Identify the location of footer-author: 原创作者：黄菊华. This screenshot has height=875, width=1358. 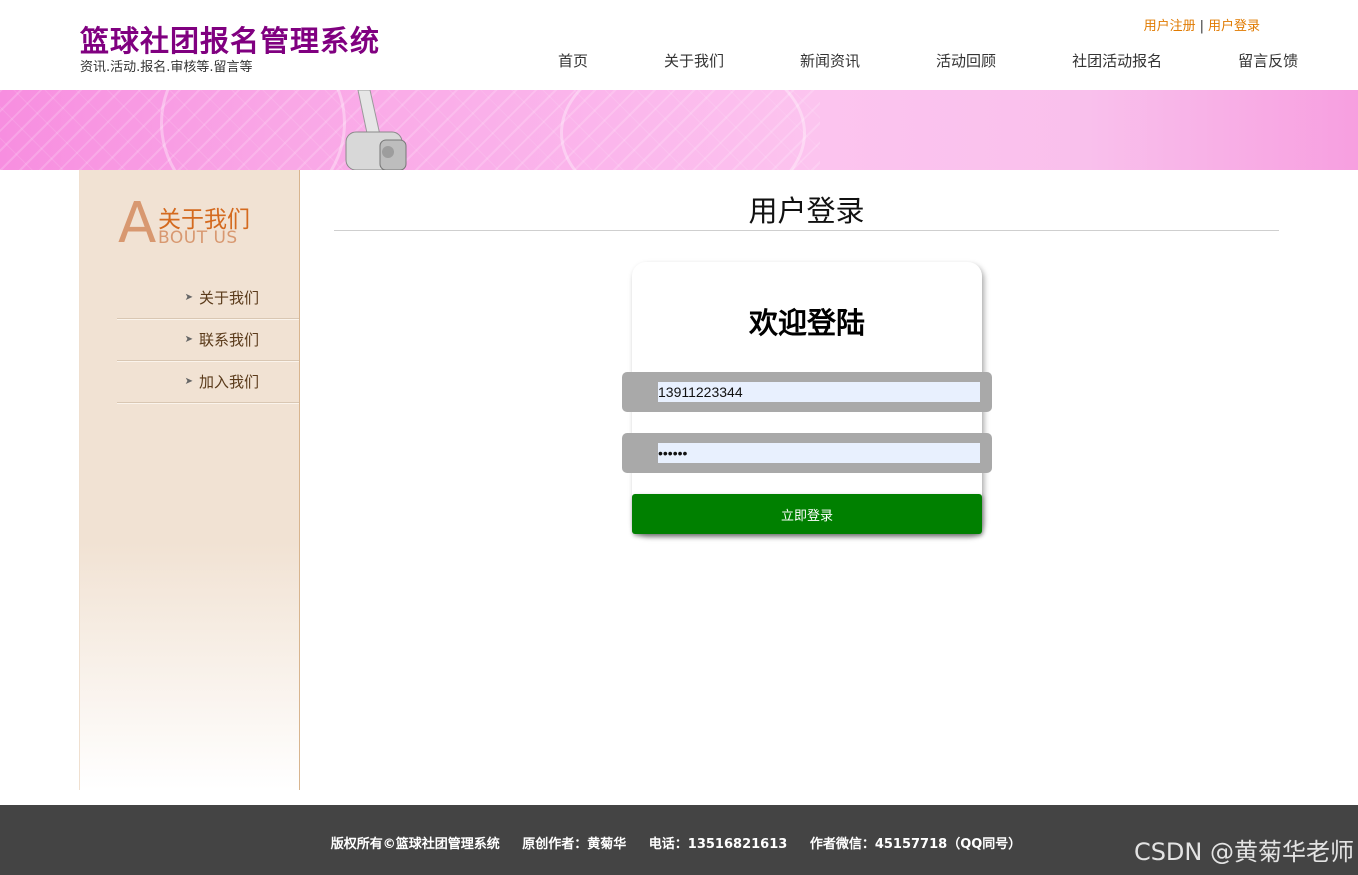
(574, 844).